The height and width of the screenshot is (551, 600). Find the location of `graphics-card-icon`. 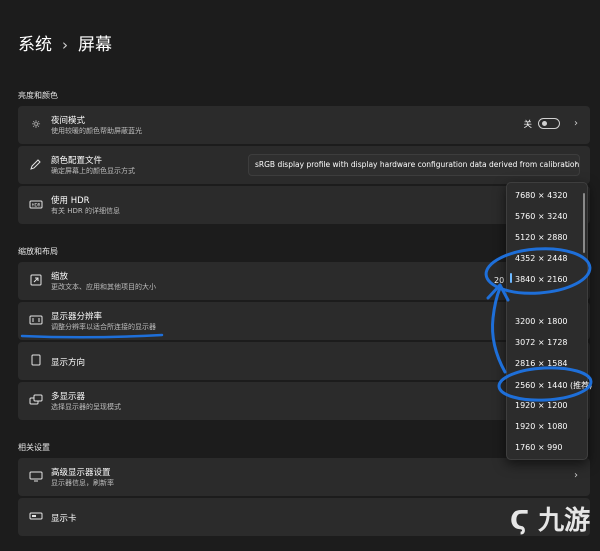

graphics-card-icon is located at coordinates (36, 517).